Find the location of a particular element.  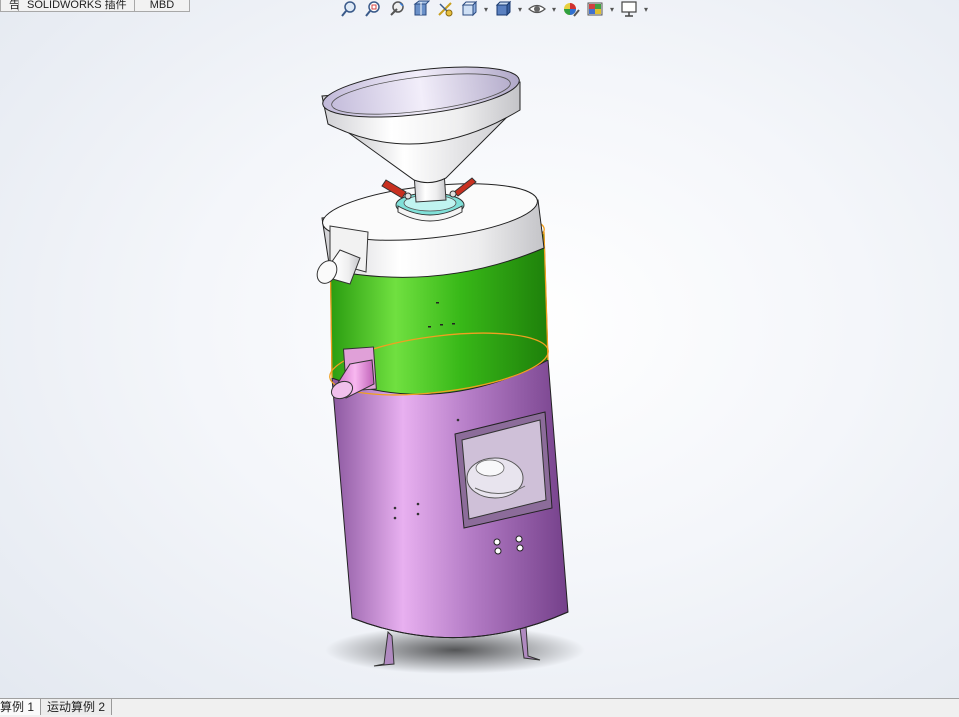

lower-body-shell is located at coordinates (450, 499).